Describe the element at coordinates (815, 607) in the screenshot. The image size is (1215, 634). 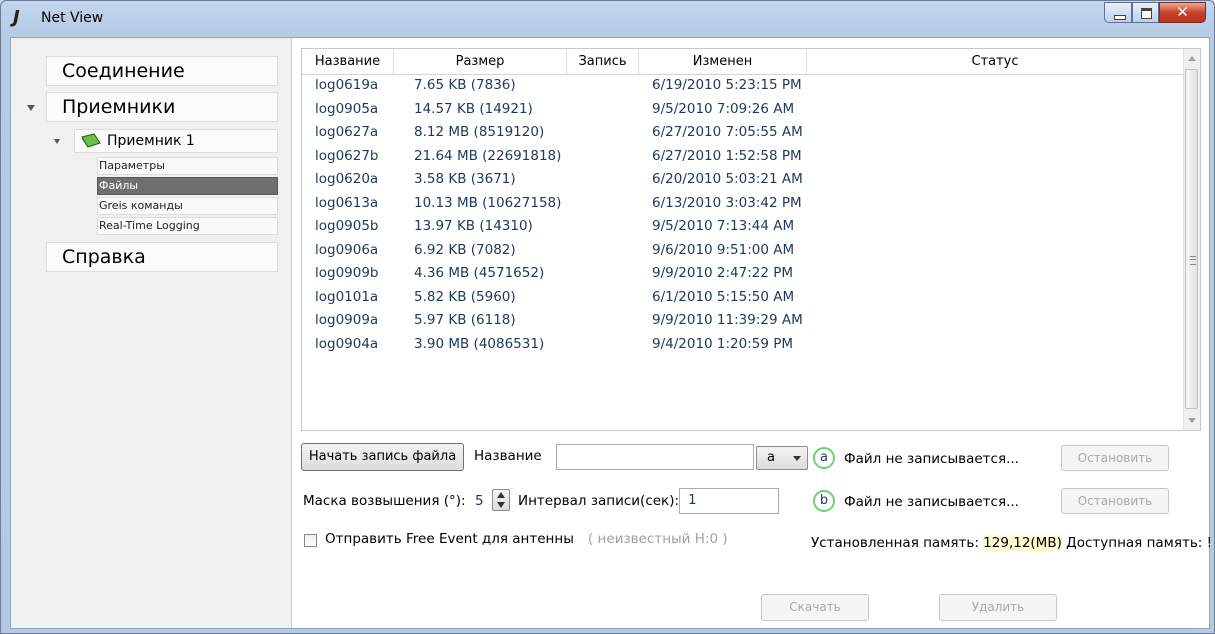
I see `download-button: Скачать` at that location.